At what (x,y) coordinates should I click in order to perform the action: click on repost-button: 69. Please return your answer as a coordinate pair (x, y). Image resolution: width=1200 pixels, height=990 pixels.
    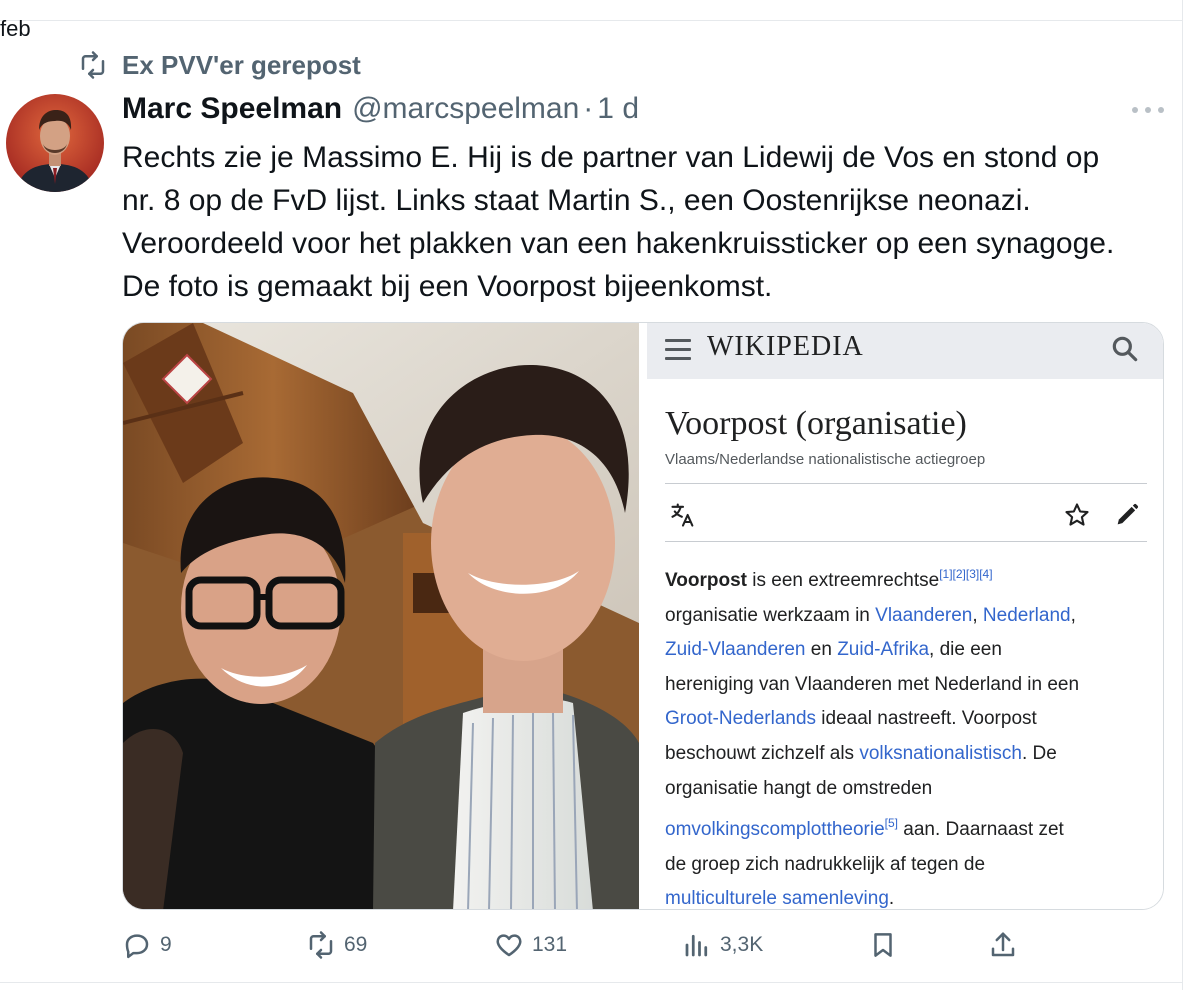
    Looking at the image, I should click on (336, 945).